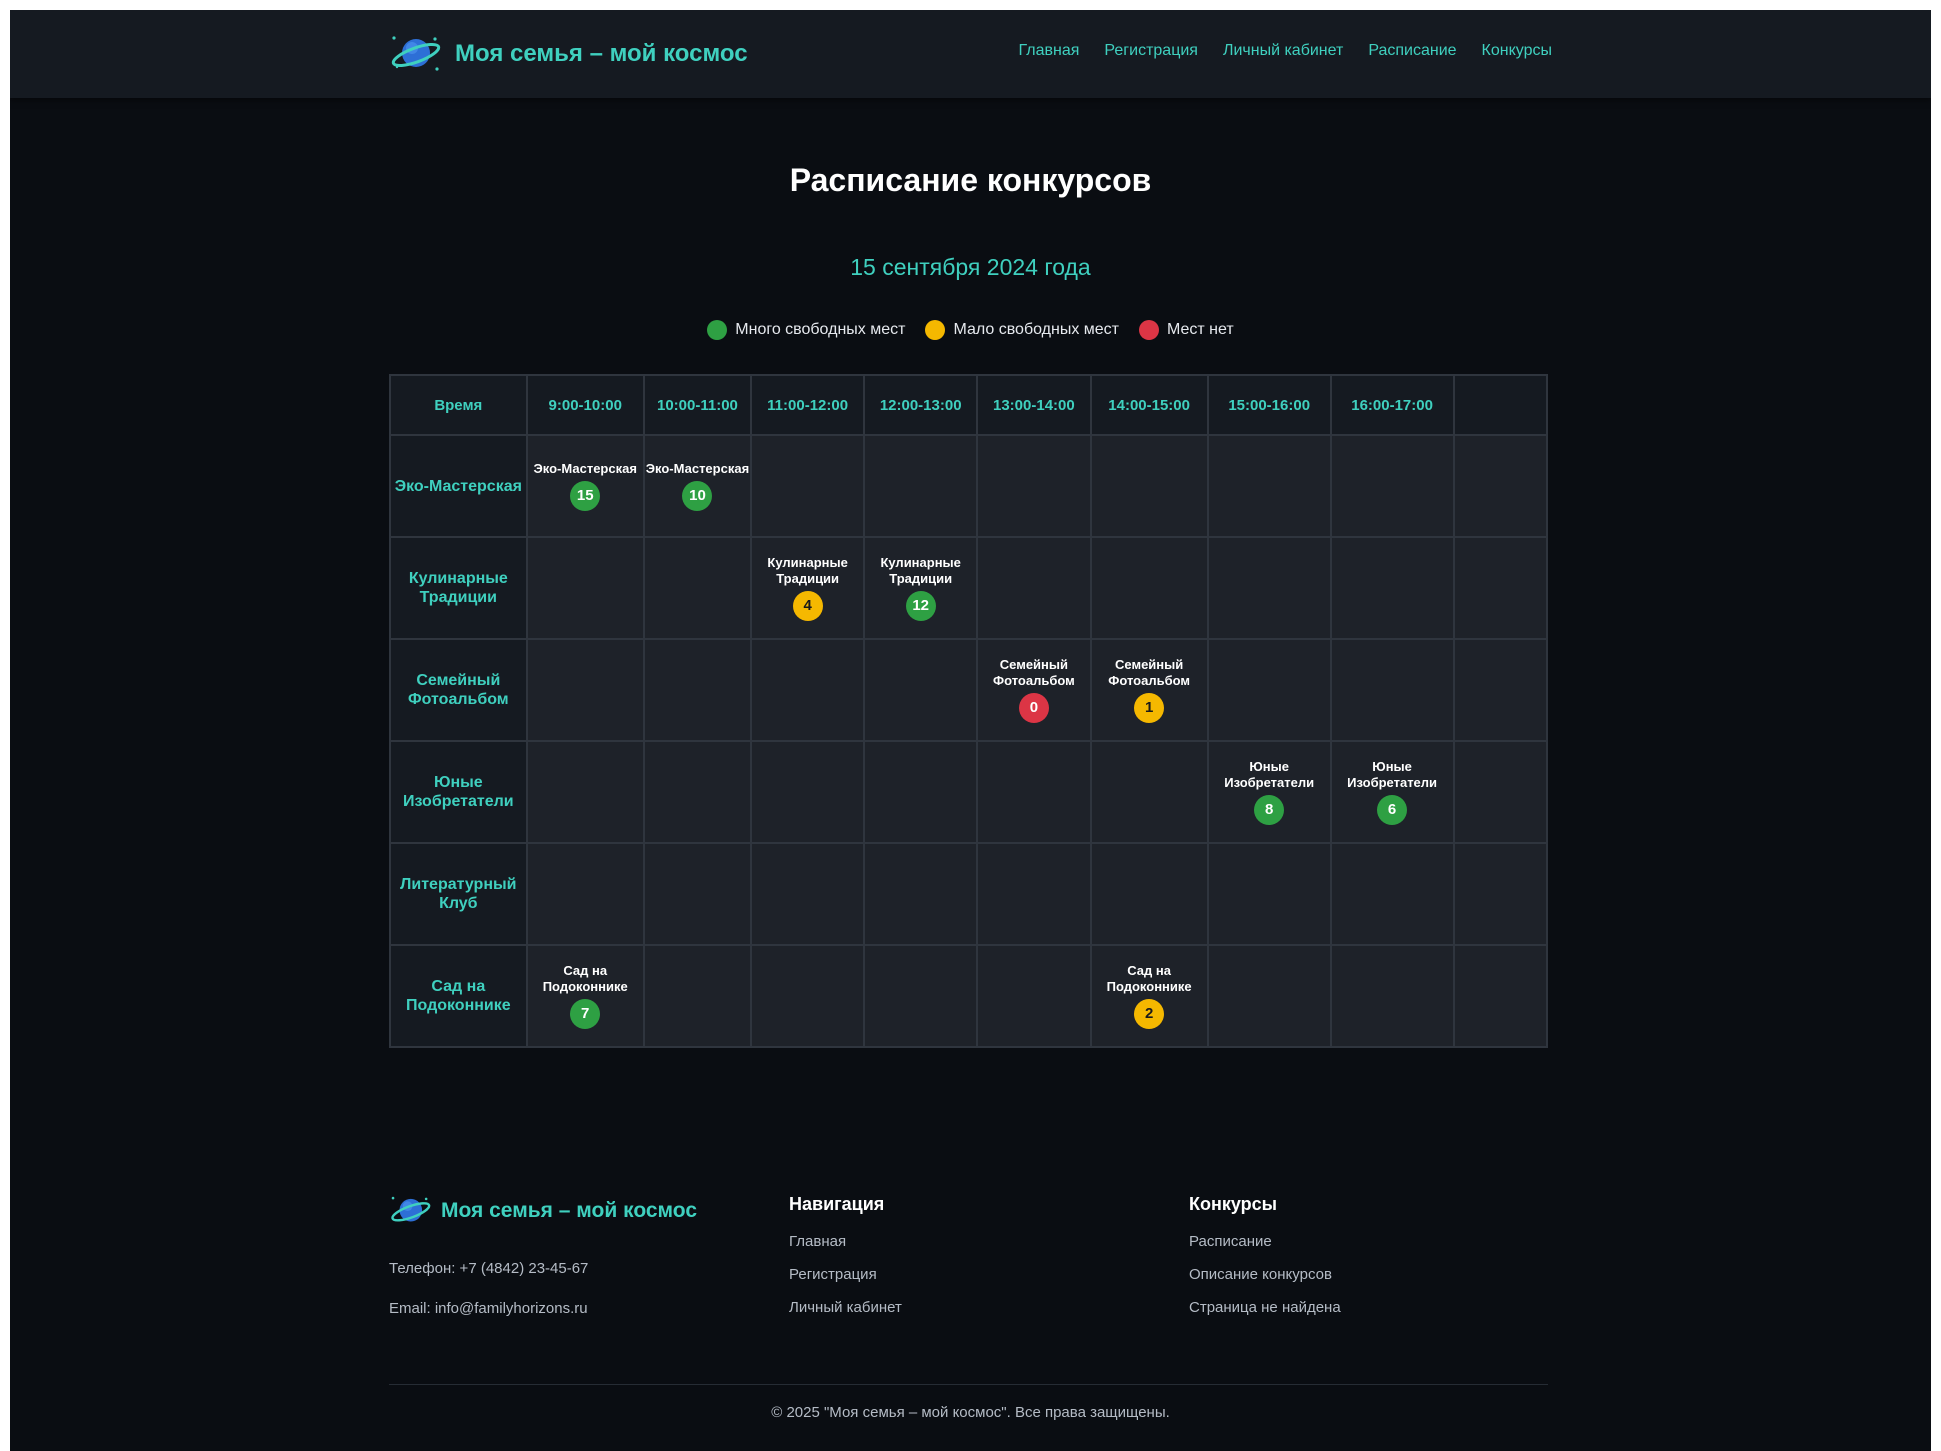 The width and height of the screenshot is (1941, 1451). I want to click on seats-badge: 8, so click(1269, 810).